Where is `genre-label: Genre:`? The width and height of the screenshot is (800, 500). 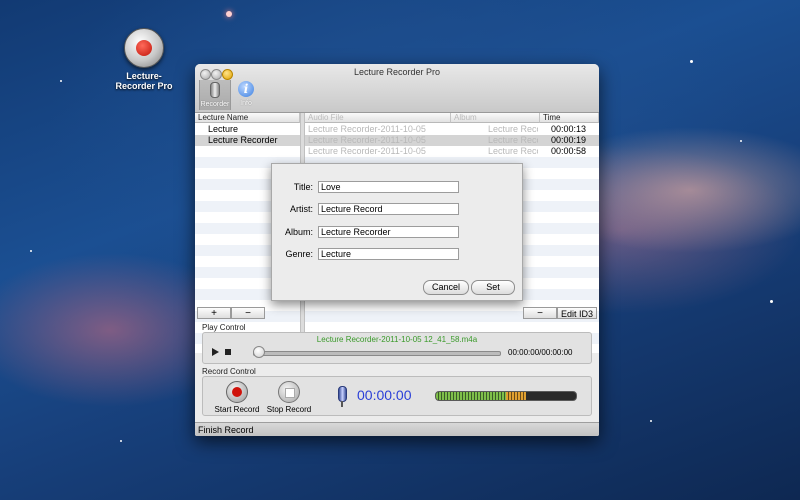 genre-label: Genre: is located at coordinates (299, 254).